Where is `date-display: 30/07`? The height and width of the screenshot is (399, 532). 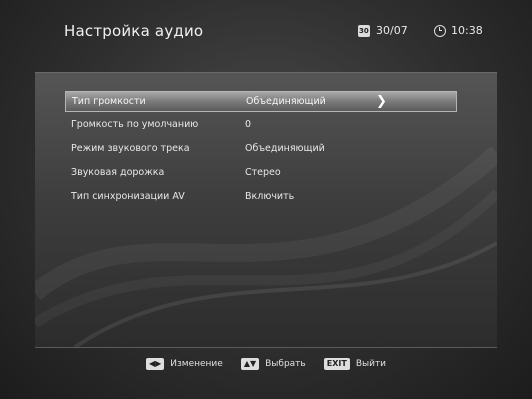 date-display: 30/07 is located at coordinates (383, 30).